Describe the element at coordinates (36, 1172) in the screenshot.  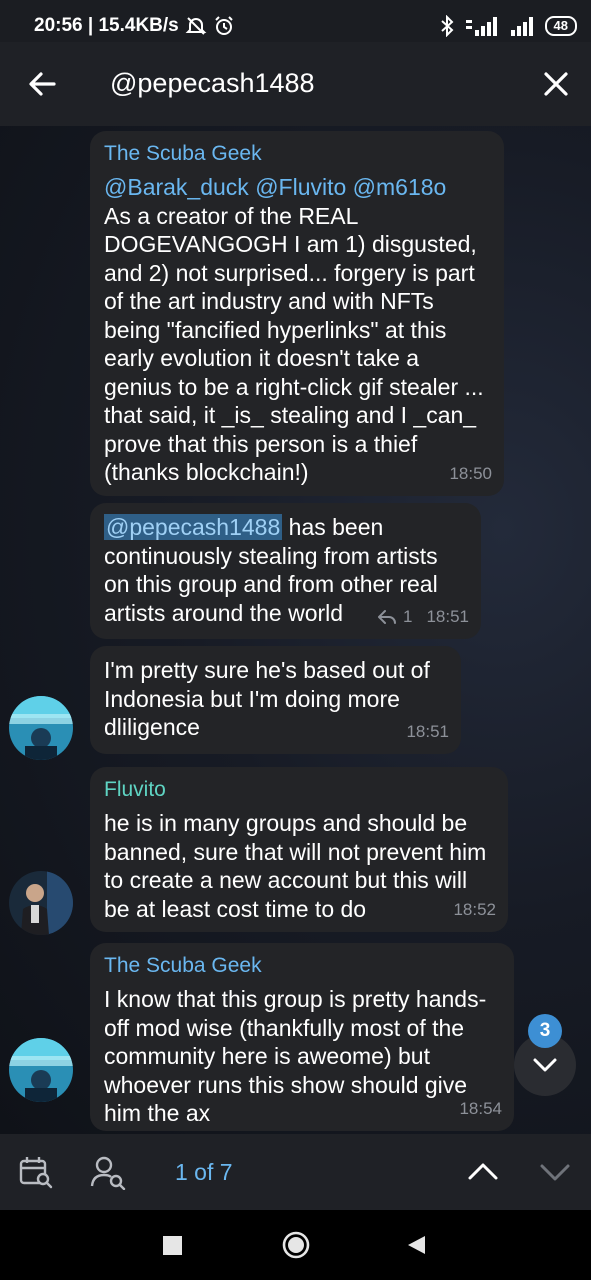
I see `calendar-search-icon` at that location.